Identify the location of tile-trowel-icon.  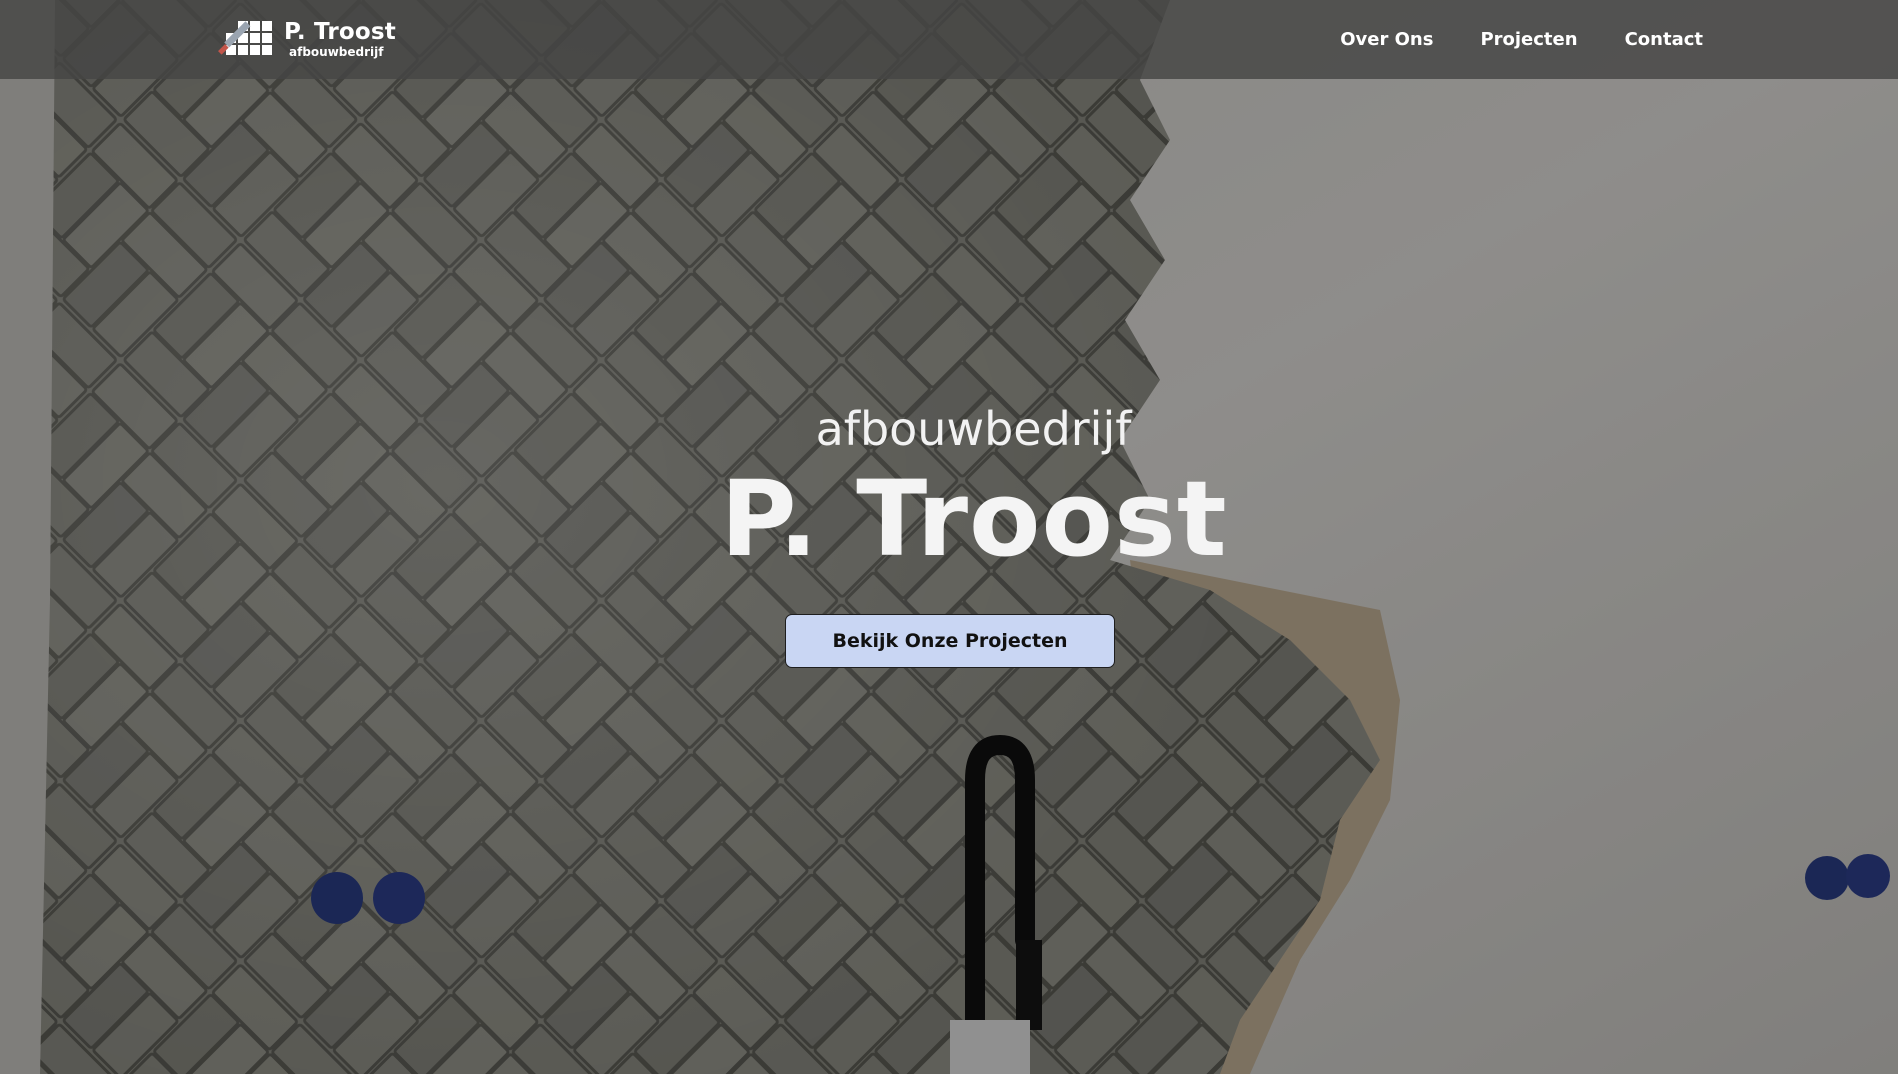
(245, 38).